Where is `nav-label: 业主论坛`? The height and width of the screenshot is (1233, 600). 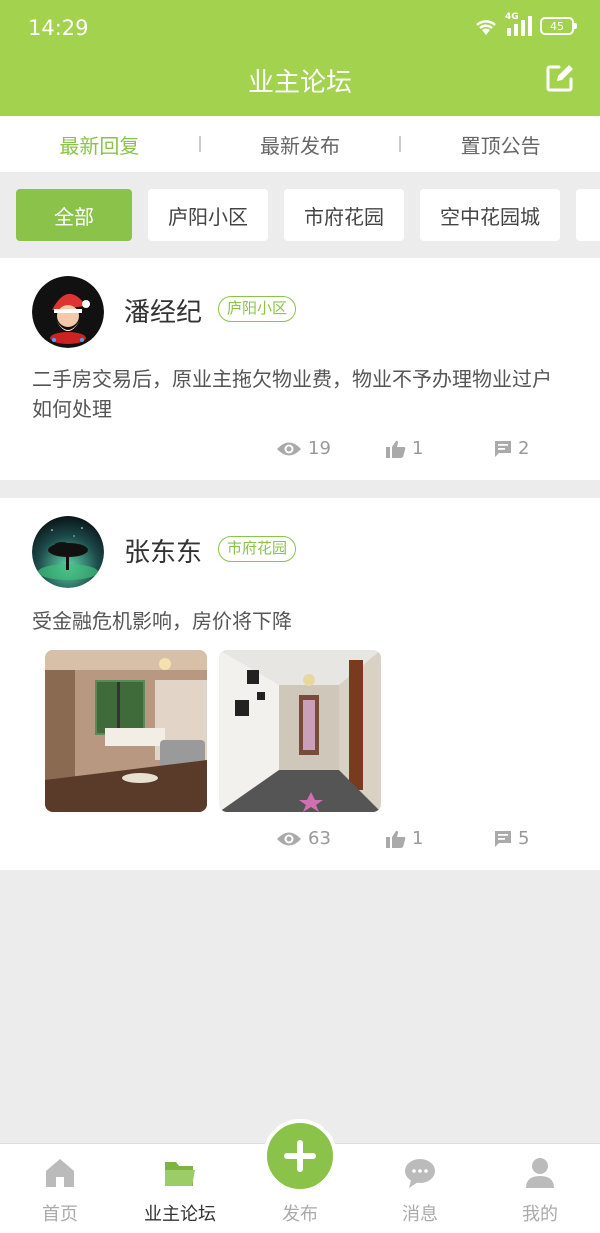 nav-label: 业主论坛 is located at coordinates (180, 1214).